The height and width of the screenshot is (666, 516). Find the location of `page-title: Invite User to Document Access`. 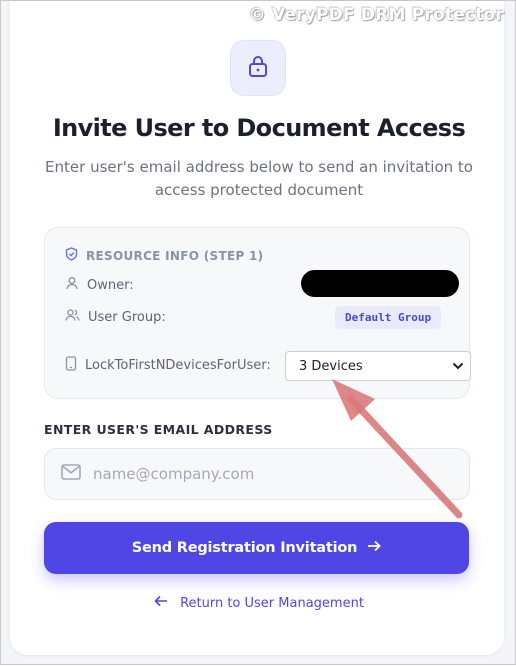

page-title: Invite User to Document Access is located at coordinates (259, 128).